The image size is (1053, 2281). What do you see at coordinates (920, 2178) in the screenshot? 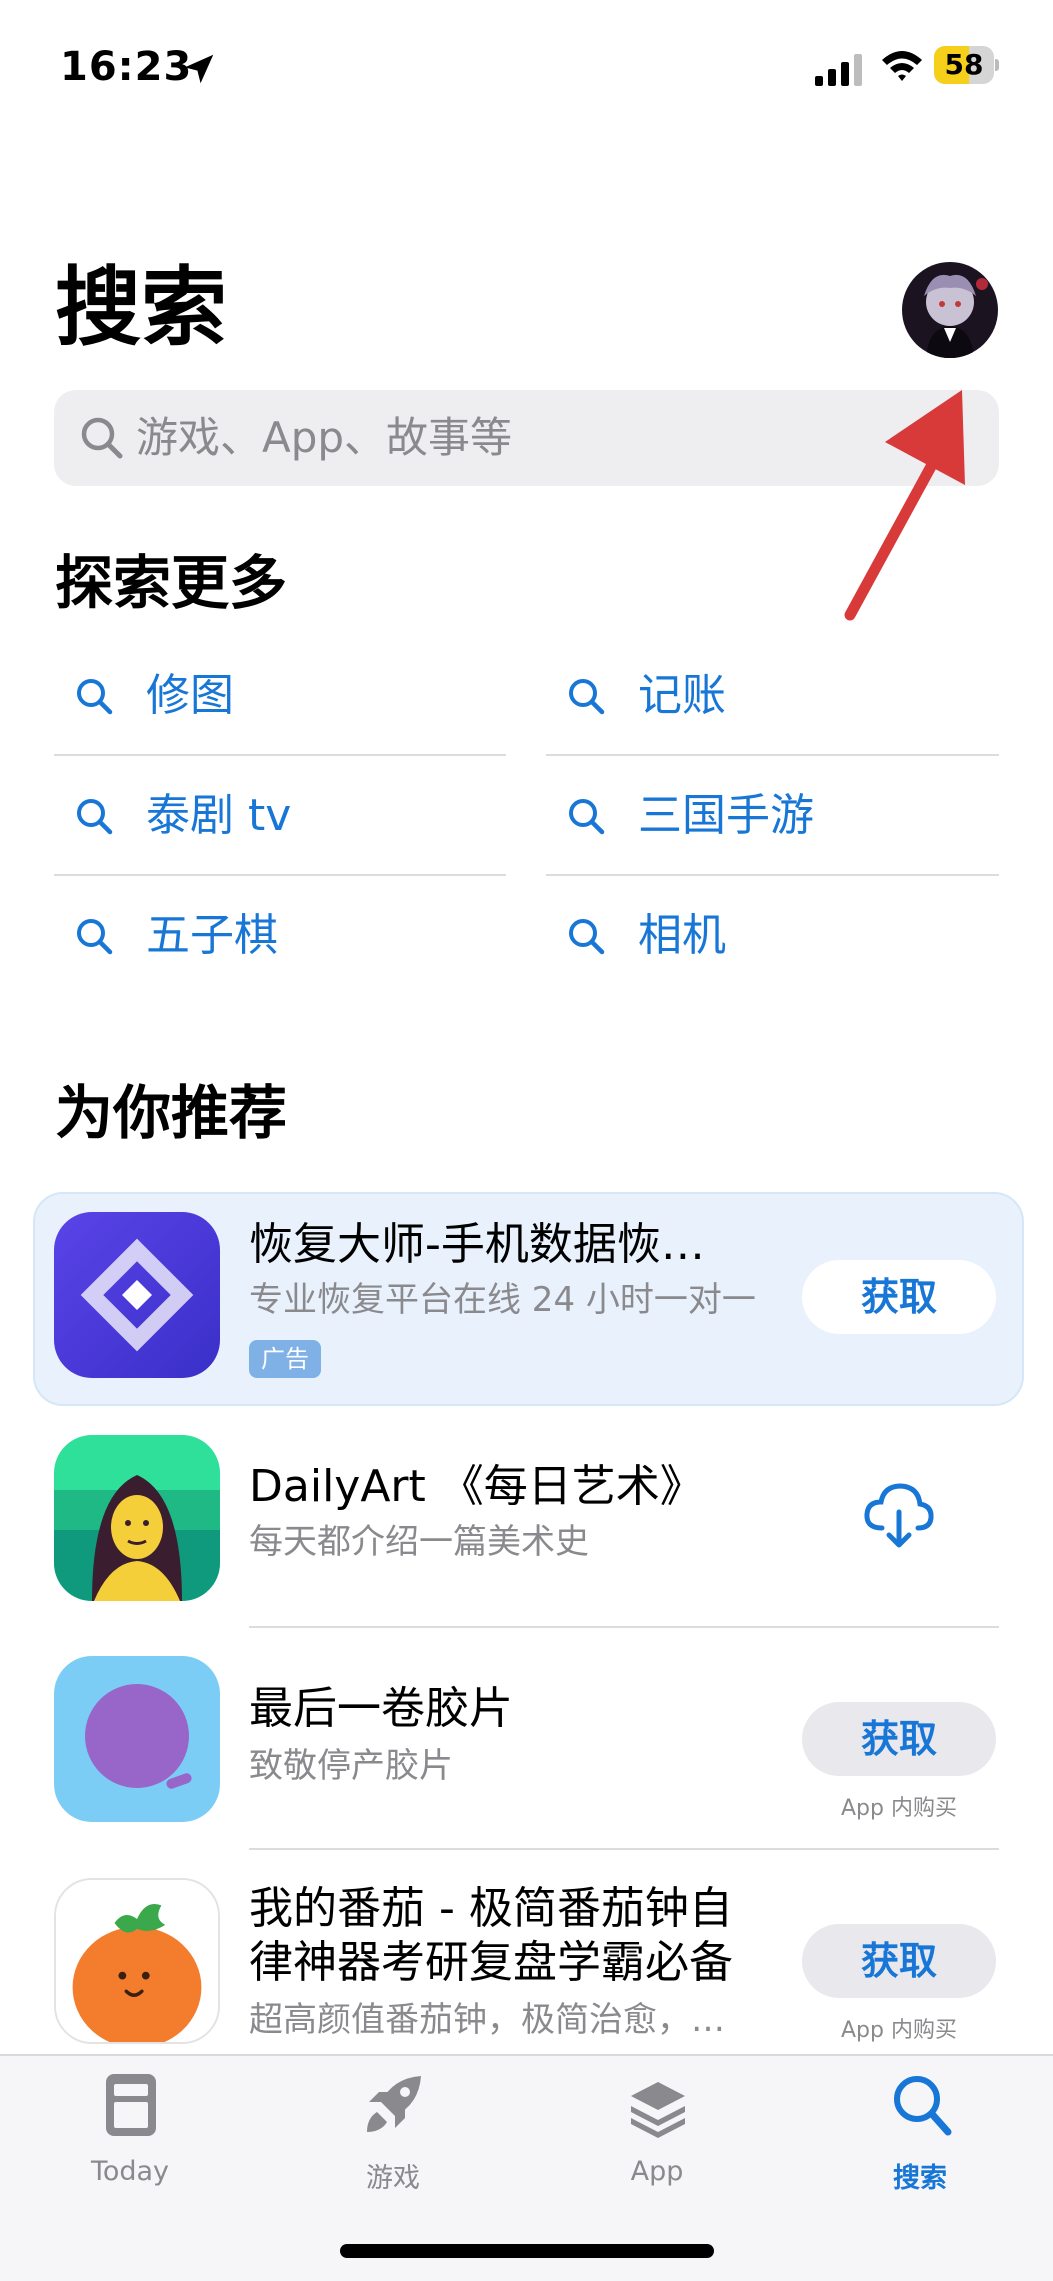
I see `tab-label: 搜索` at bounding box center [920, 2178].